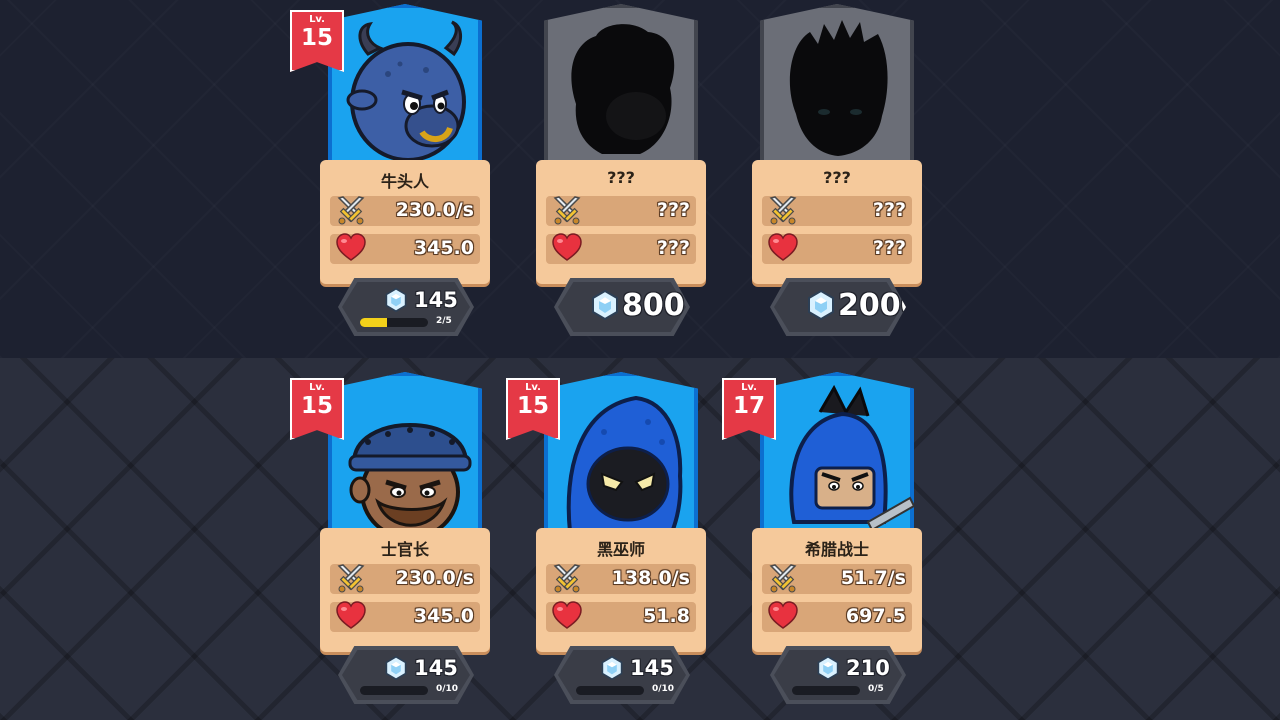  Describe the element at coordinates (410, 480) in the screenshot. I see `sergeant-portrait` at that location.